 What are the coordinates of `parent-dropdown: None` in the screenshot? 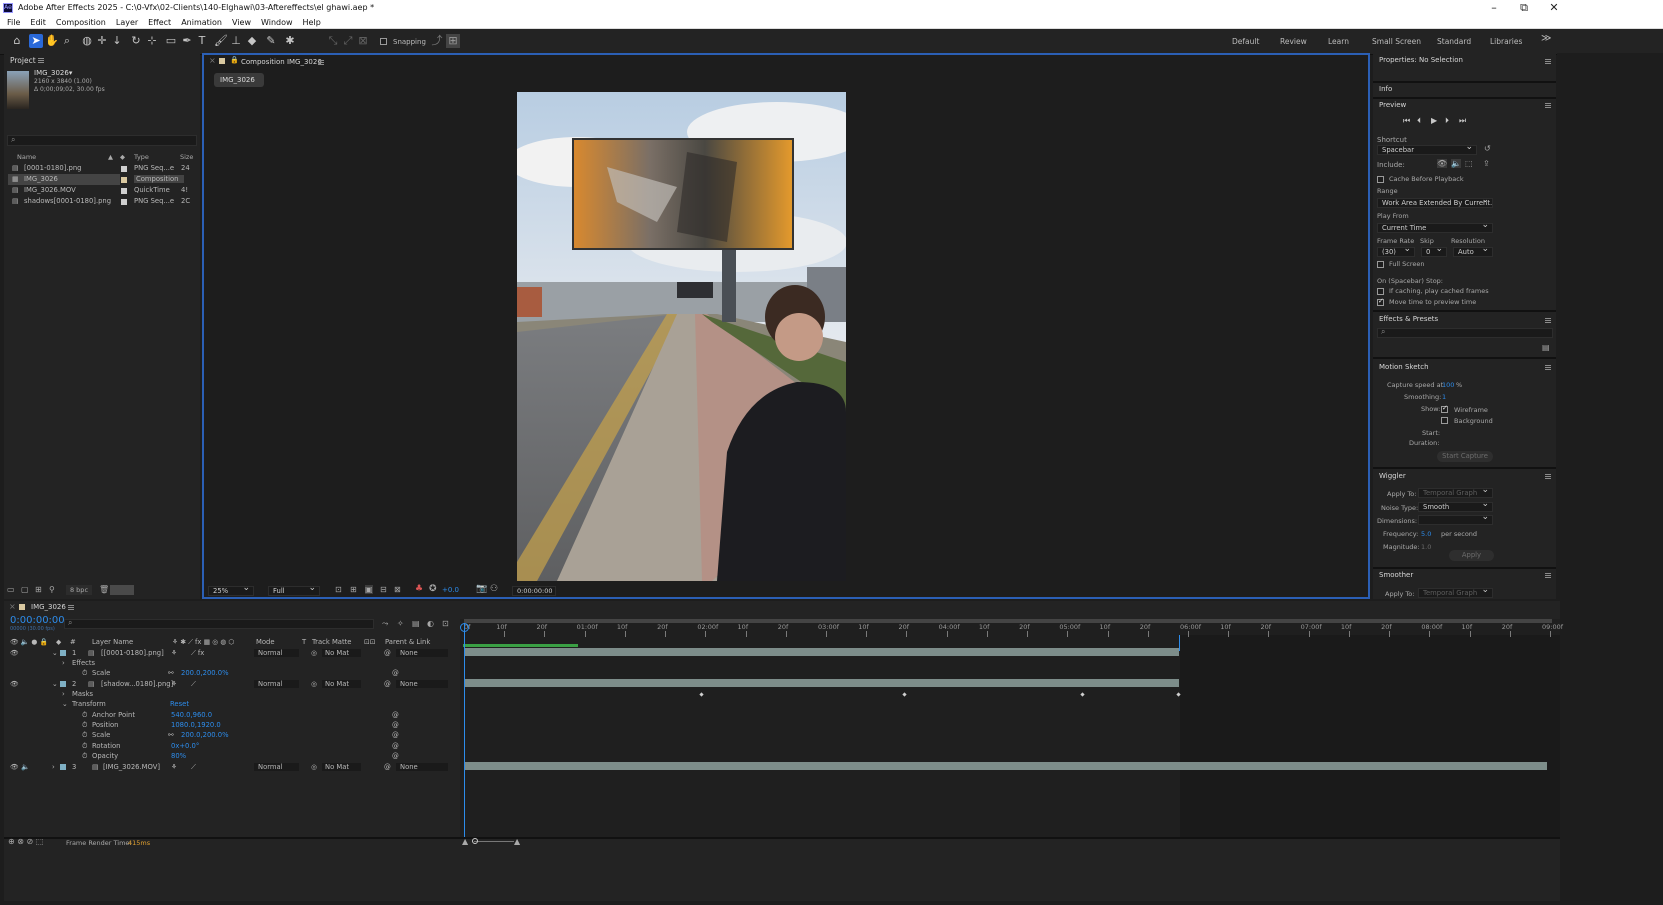 It's located at (422, 684).